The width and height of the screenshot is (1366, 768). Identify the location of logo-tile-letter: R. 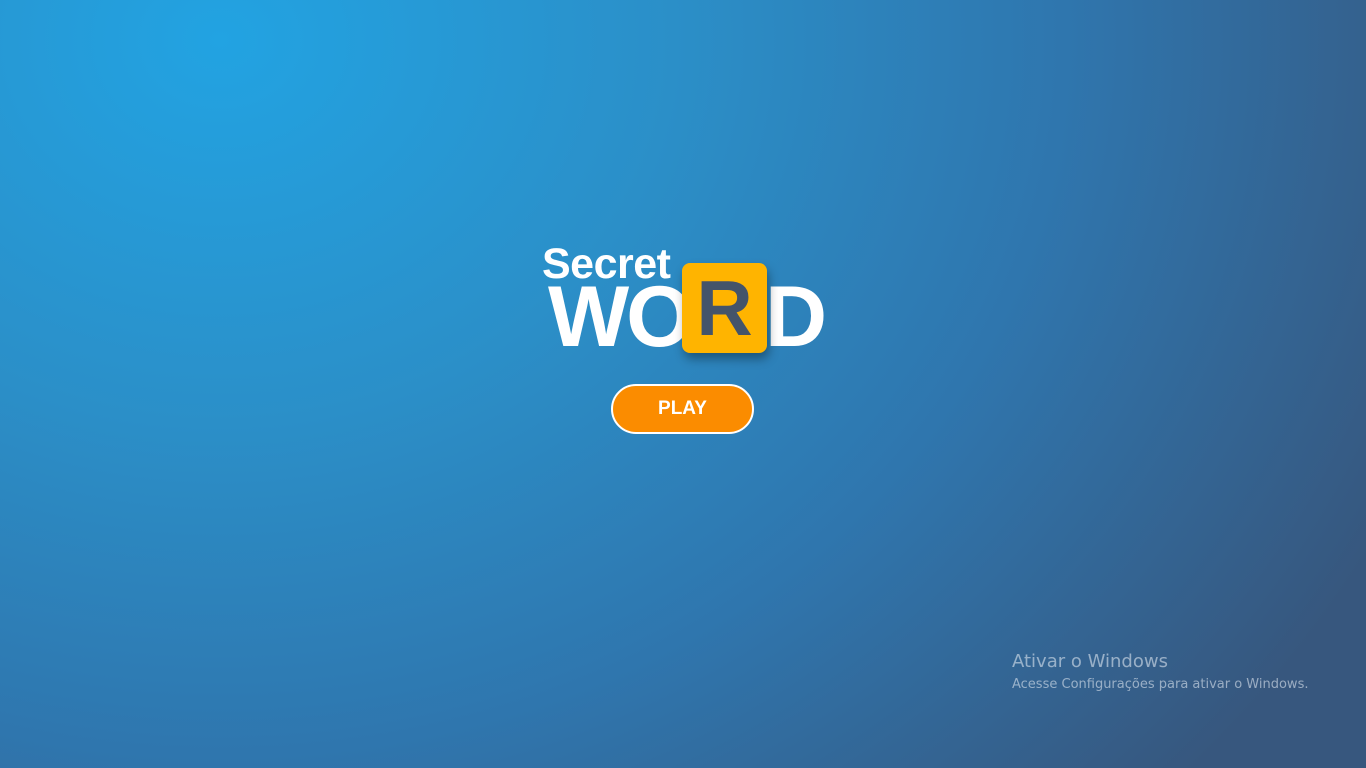
(724, 308).